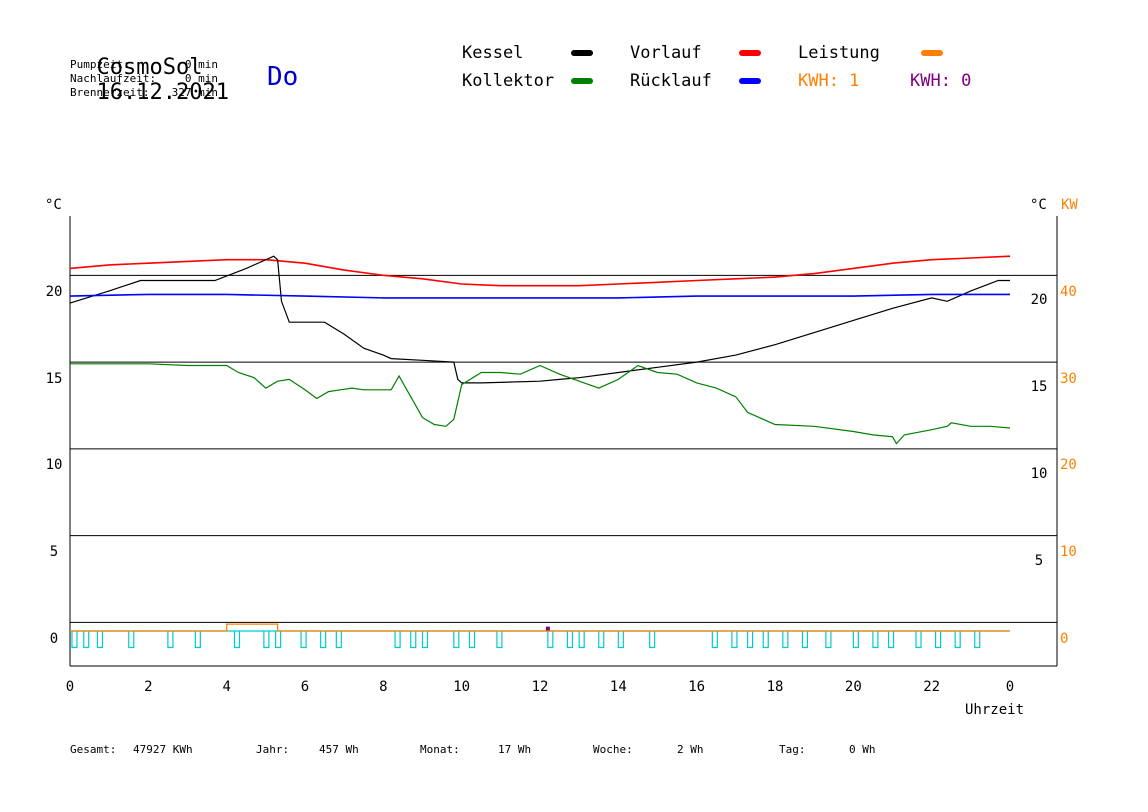  What do you see at coordinates (539, 296) in the screenshot?
I see `series-line-ruecklauf` at bounding box center [539, 296].